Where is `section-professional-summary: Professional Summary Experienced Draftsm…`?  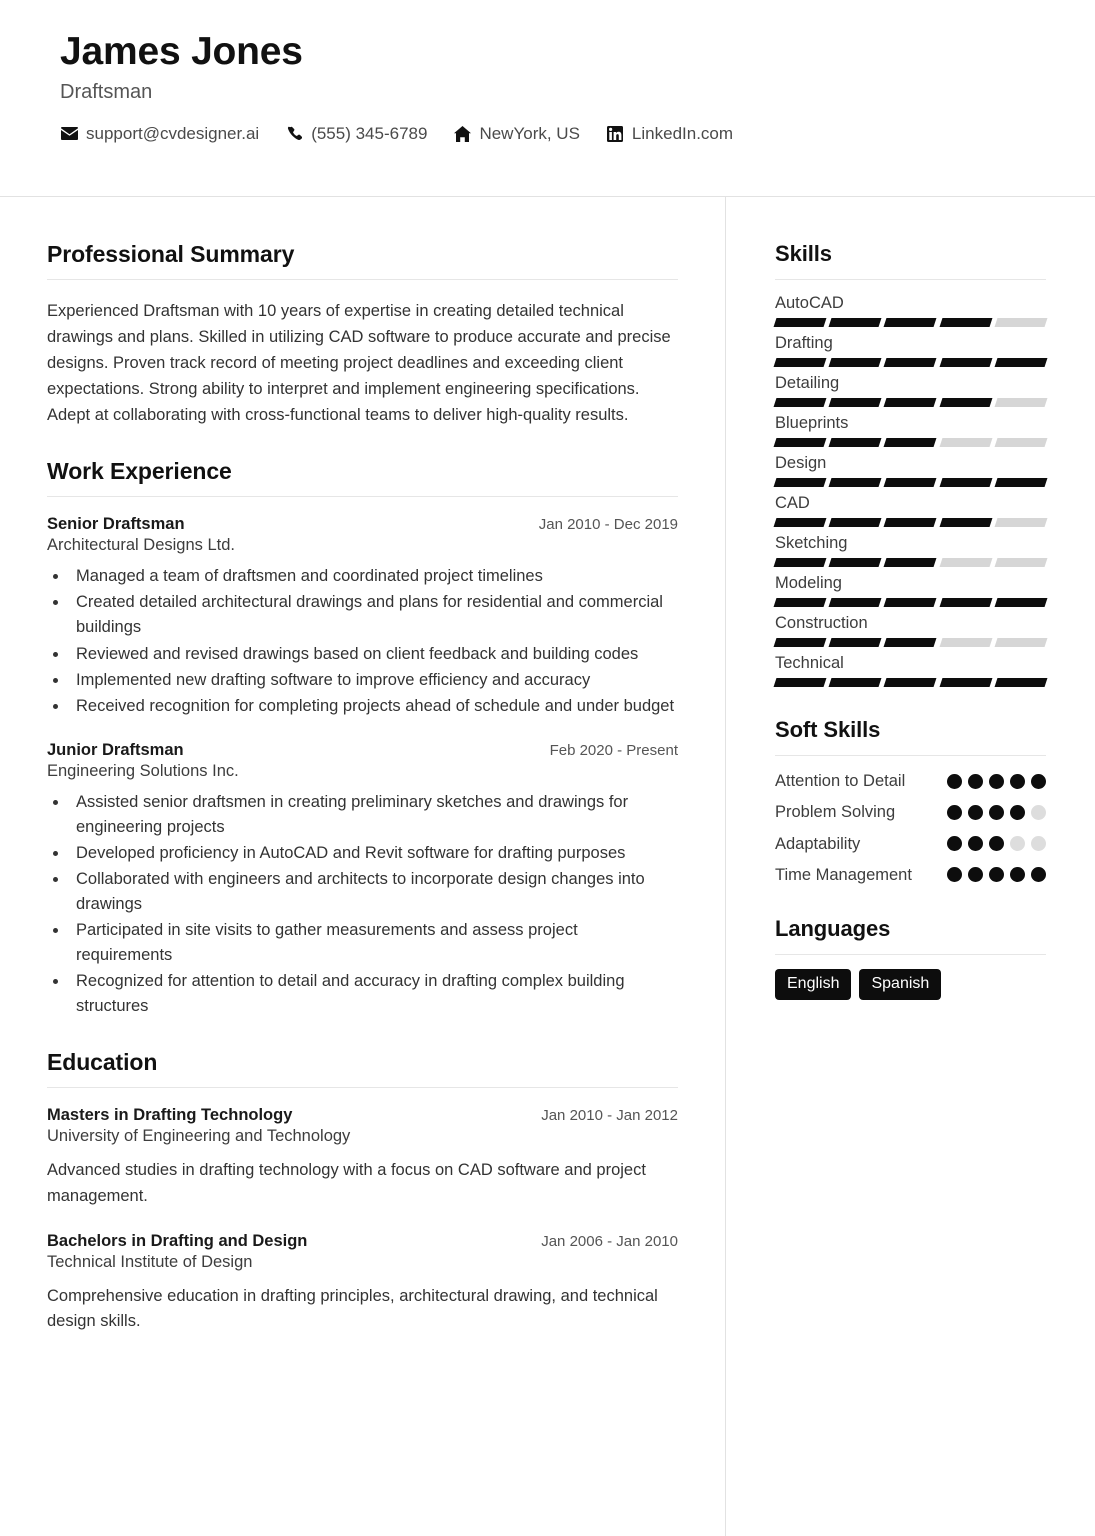
section-professional-summary: Professional Summary Experienced Draftsm… is located at coordinates (362, 334).